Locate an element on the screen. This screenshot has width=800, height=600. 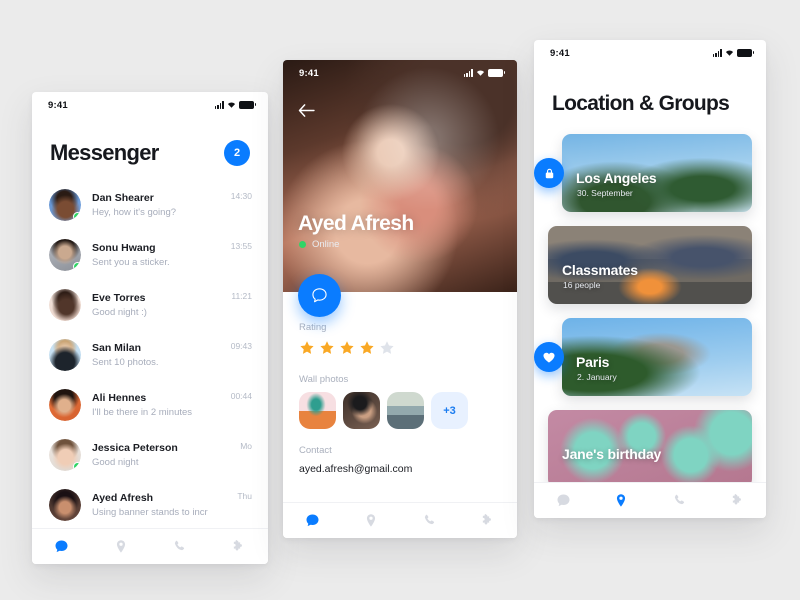
card-title: Los Angeles is located at coordinates (616, 178).